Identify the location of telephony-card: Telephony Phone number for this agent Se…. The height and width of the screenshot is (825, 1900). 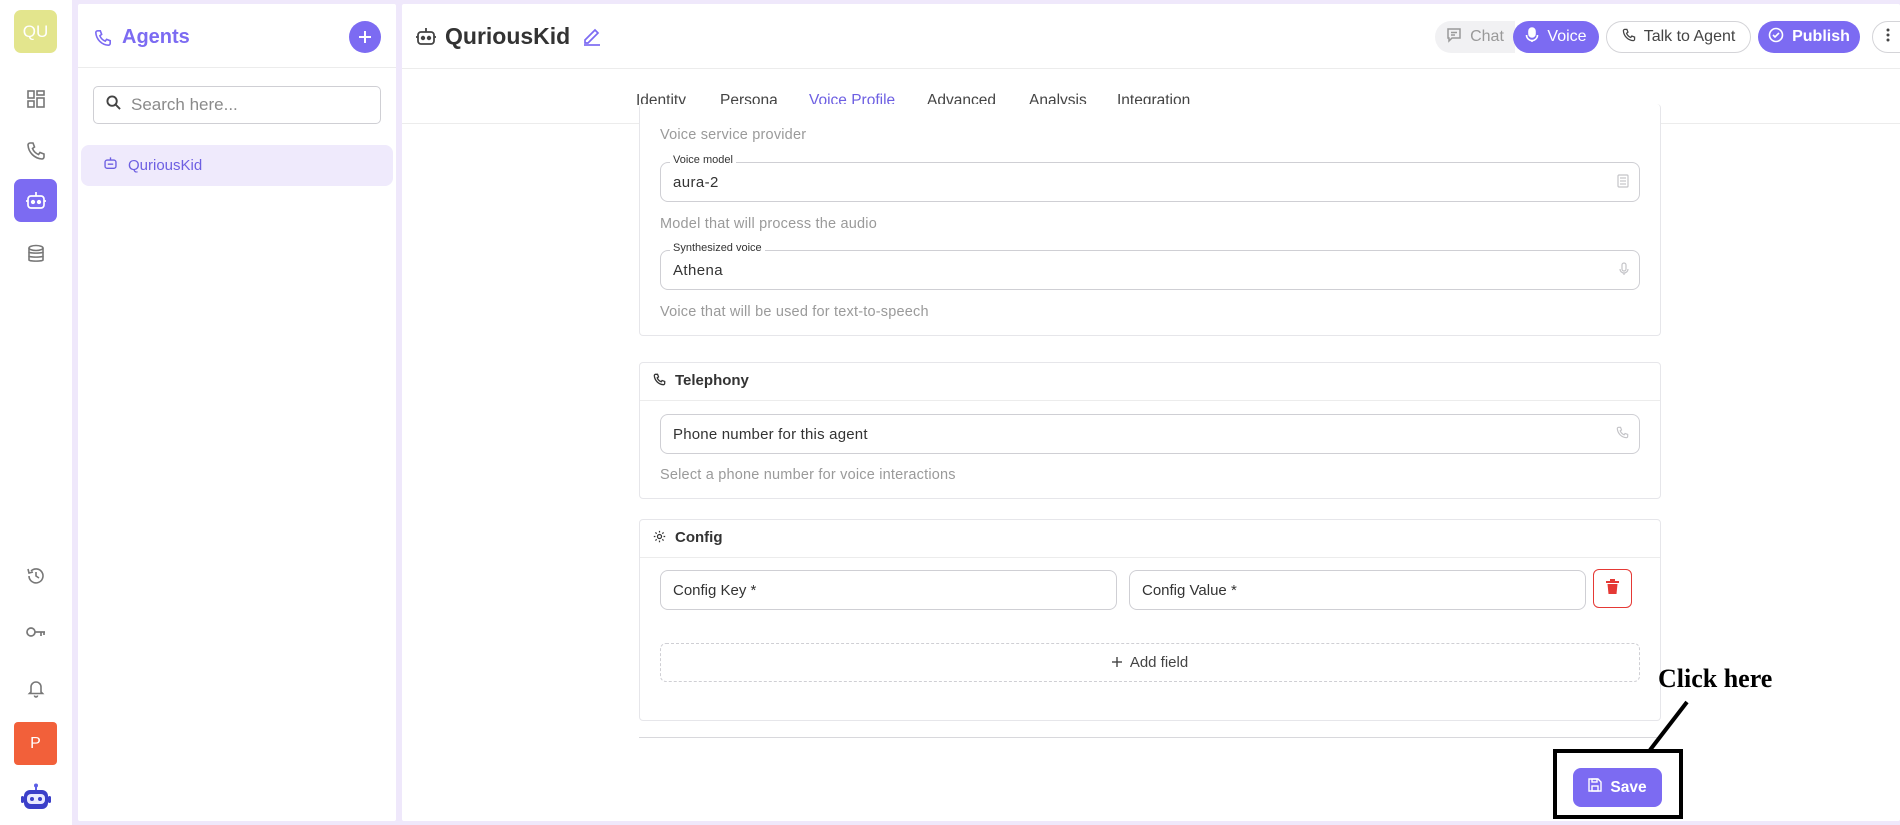
(1150, 430).